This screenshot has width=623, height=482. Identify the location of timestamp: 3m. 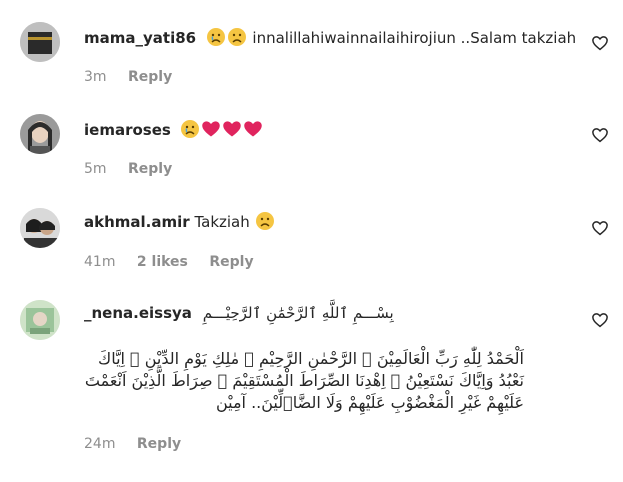
(95, 77).